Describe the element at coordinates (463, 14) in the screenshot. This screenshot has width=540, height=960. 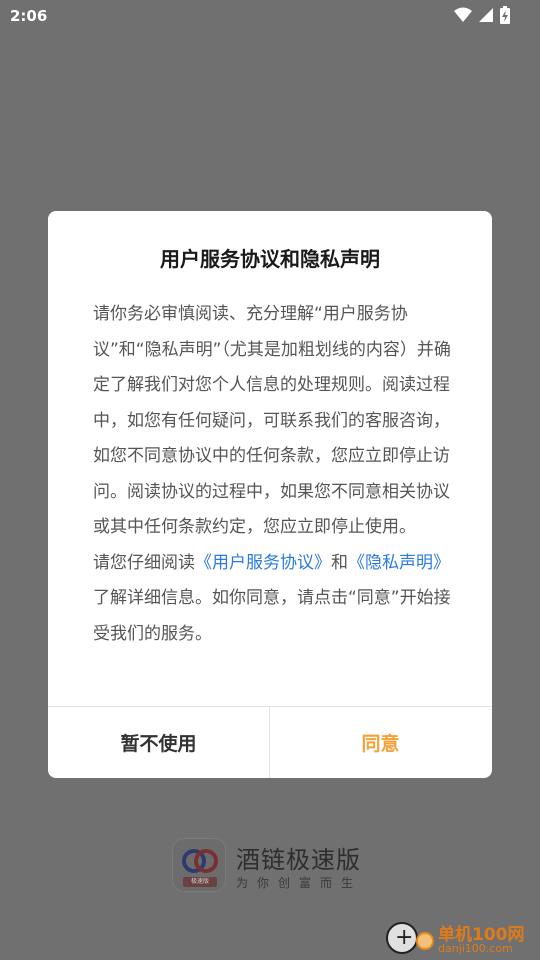
I see `wifi-icon` at that location.